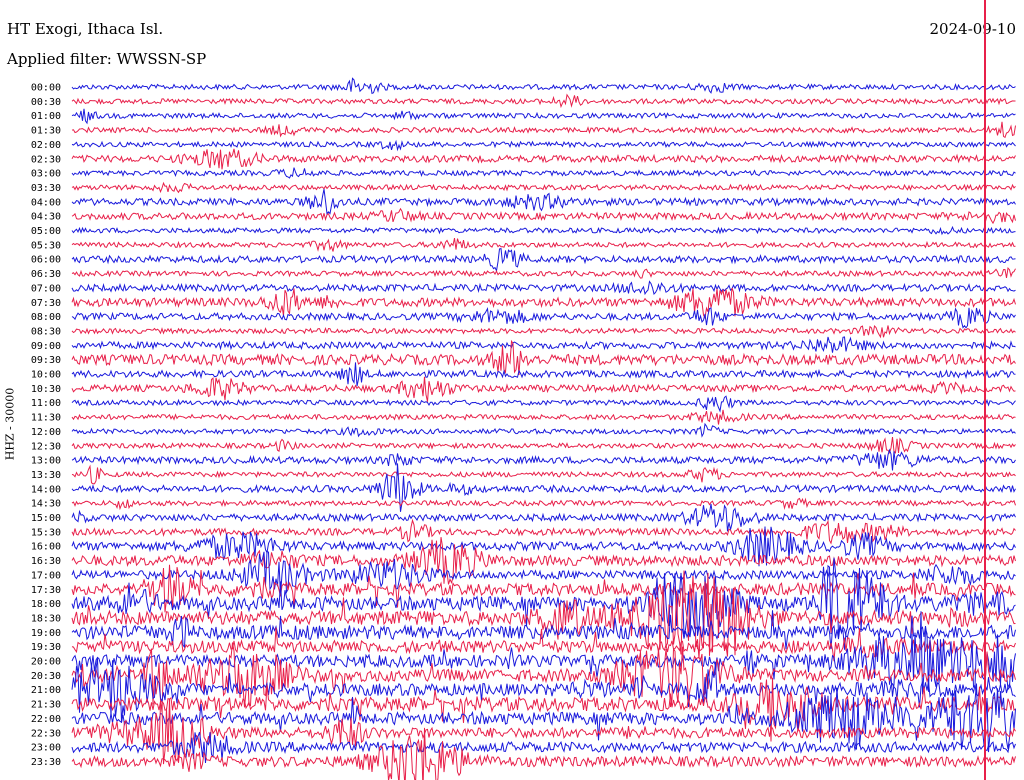  What do you see at coordinates (46, 719) in the screenshot?
I see `time-tick-label: 22:00` at bounding box center [46, 719].